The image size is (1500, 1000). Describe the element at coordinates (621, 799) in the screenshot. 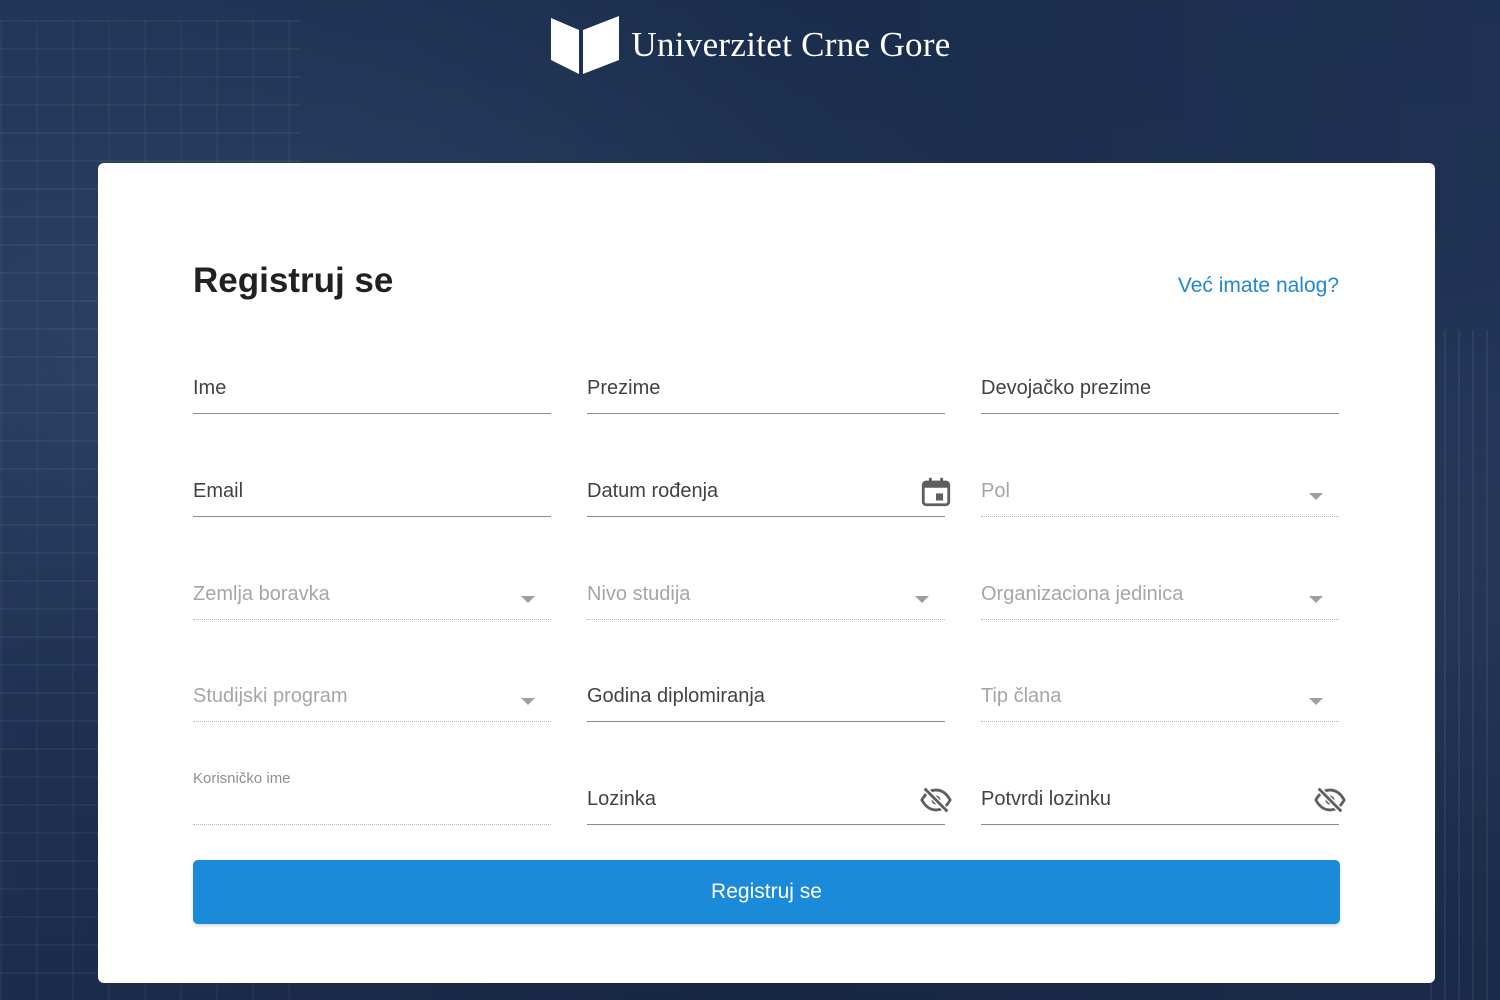

I see `password-label: Lozinka` at that location.